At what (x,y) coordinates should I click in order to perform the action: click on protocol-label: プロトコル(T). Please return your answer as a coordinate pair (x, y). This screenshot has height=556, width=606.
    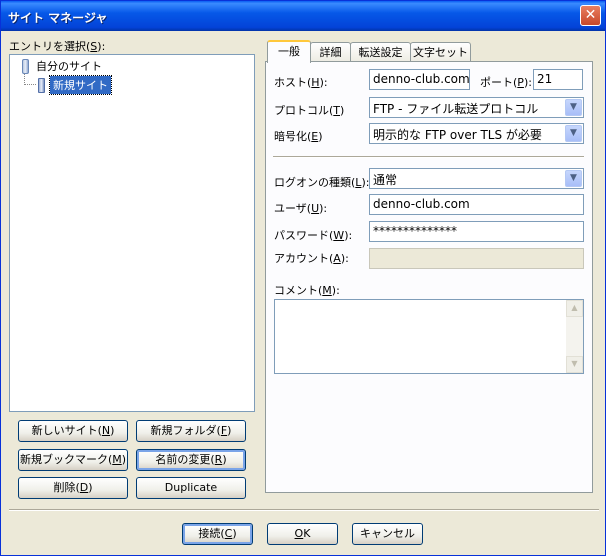
    Looking at the image, I should click on (309, 110).